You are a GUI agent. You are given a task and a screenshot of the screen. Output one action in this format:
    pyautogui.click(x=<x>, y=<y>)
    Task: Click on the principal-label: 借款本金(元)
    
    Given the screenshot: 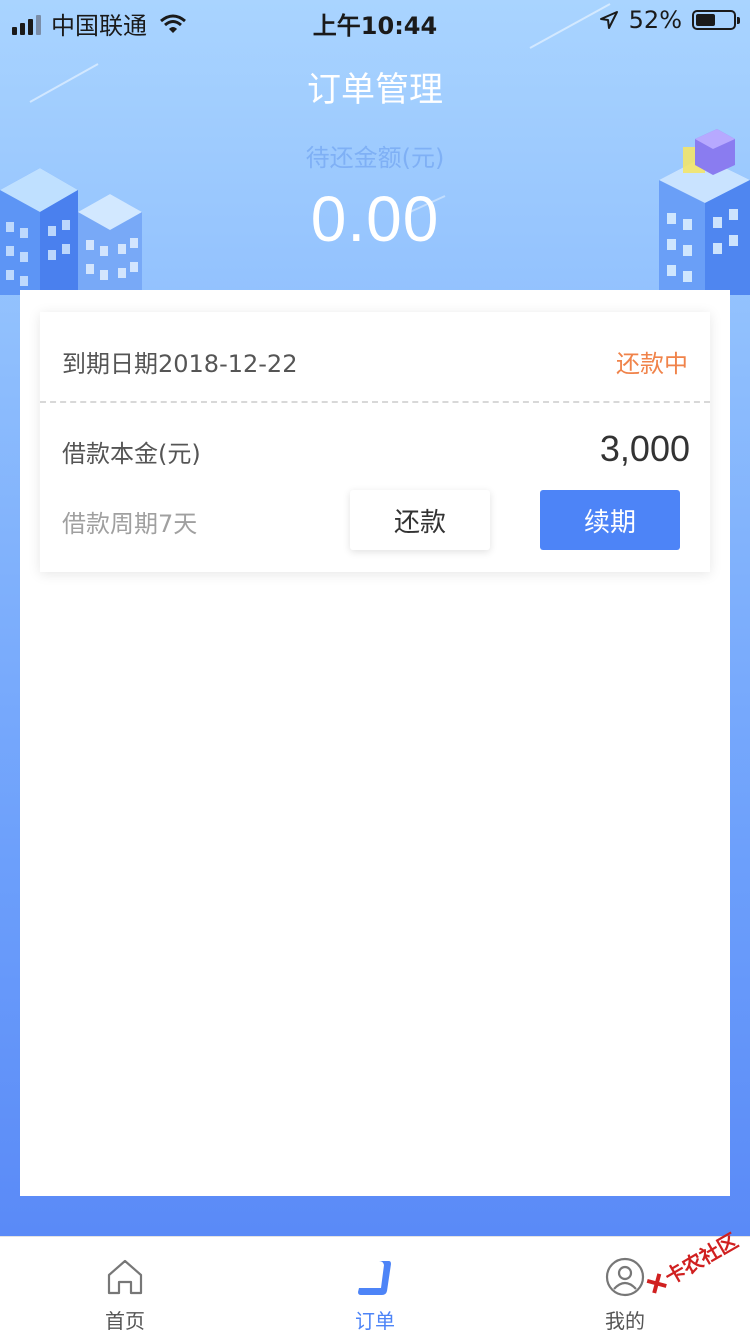 What is the action you would take?
    pyautogui.click(x=131, y=454)
    